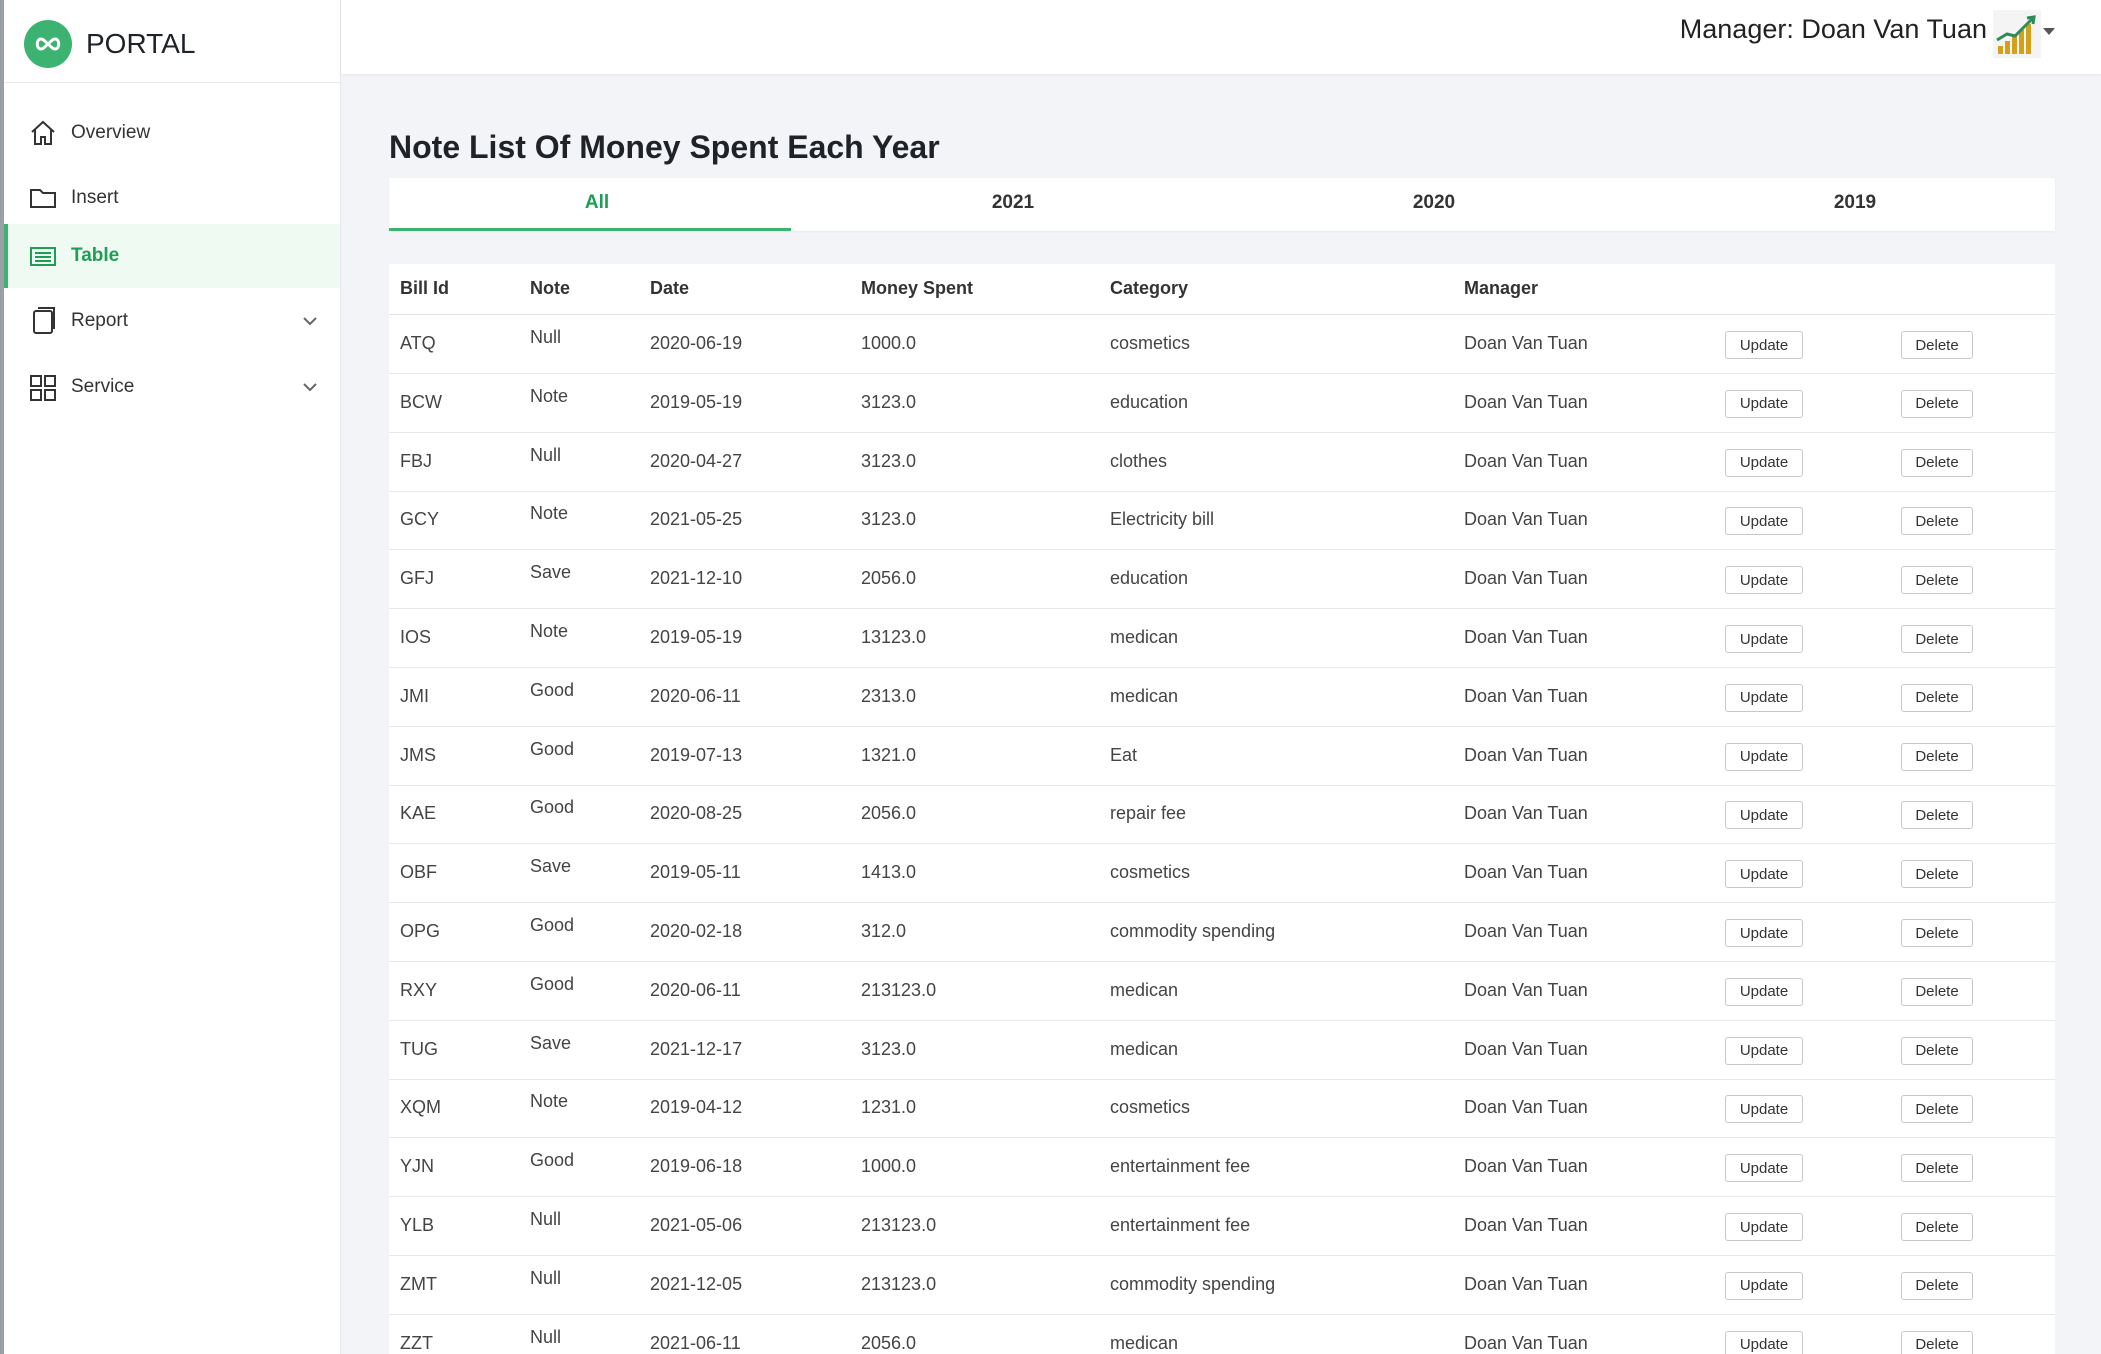  What do you see at coordinates (696, 343) in the screenshot?
I see `date-cell: 2020-06-19` at bounding box center [696, 343].